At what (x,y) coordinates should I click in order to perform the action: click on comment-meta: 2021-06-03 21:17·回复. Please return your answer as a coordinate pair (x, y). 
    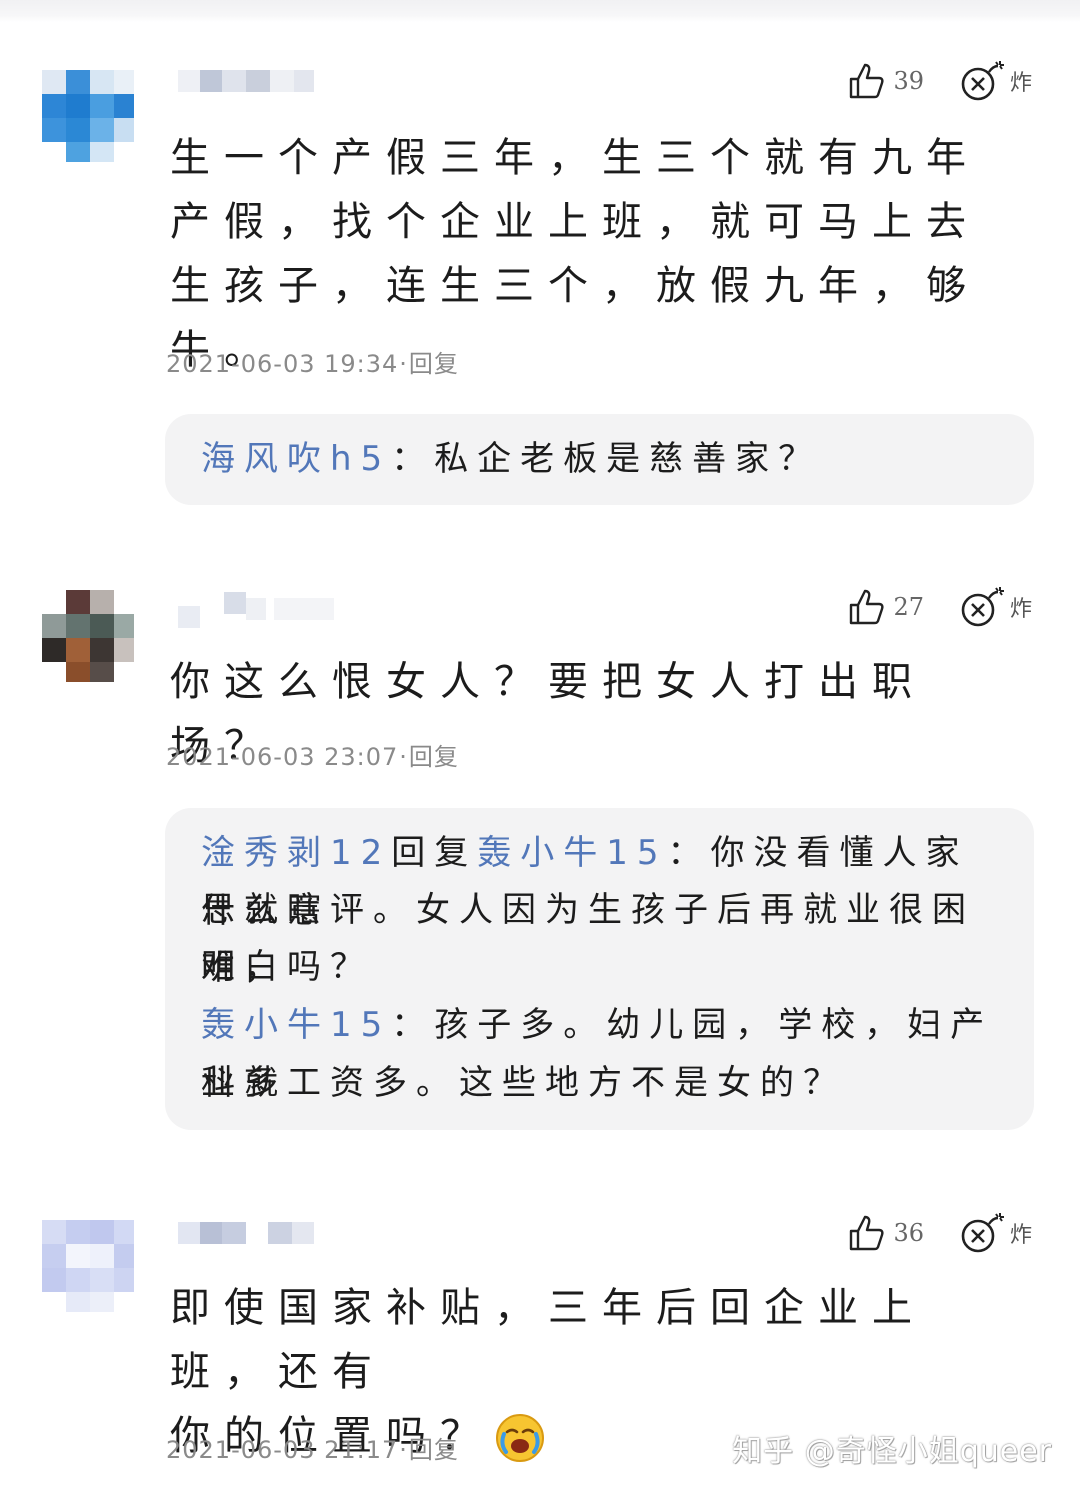
    Looking at the image, I should click on (312, 1447).